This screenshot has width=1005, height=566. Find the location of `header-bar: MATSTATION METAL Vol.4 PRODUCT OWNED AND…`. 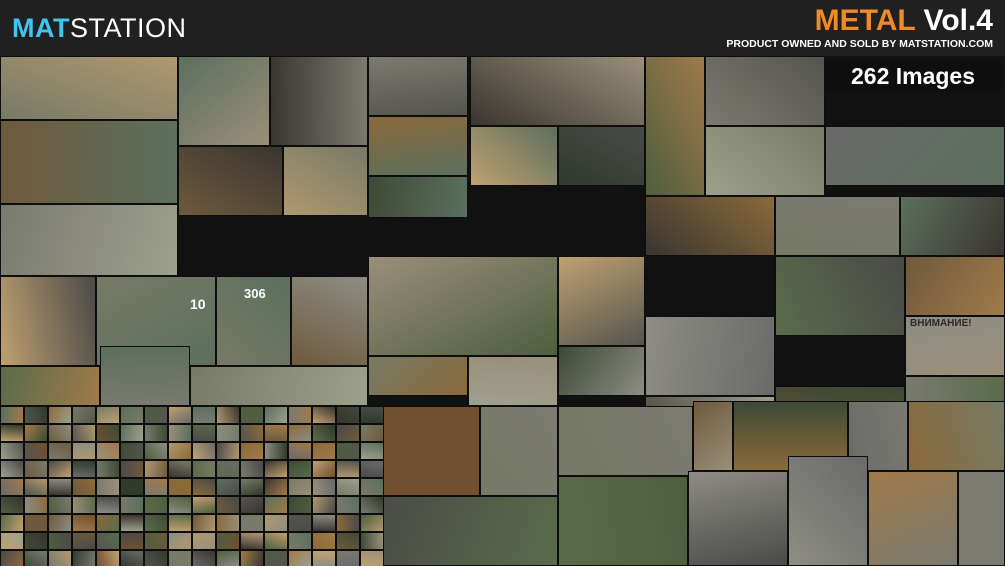

header-bar: MATSTATION METAL Vol.4 PRODUCT OWNED AND… is located at coordinates (502, 28).